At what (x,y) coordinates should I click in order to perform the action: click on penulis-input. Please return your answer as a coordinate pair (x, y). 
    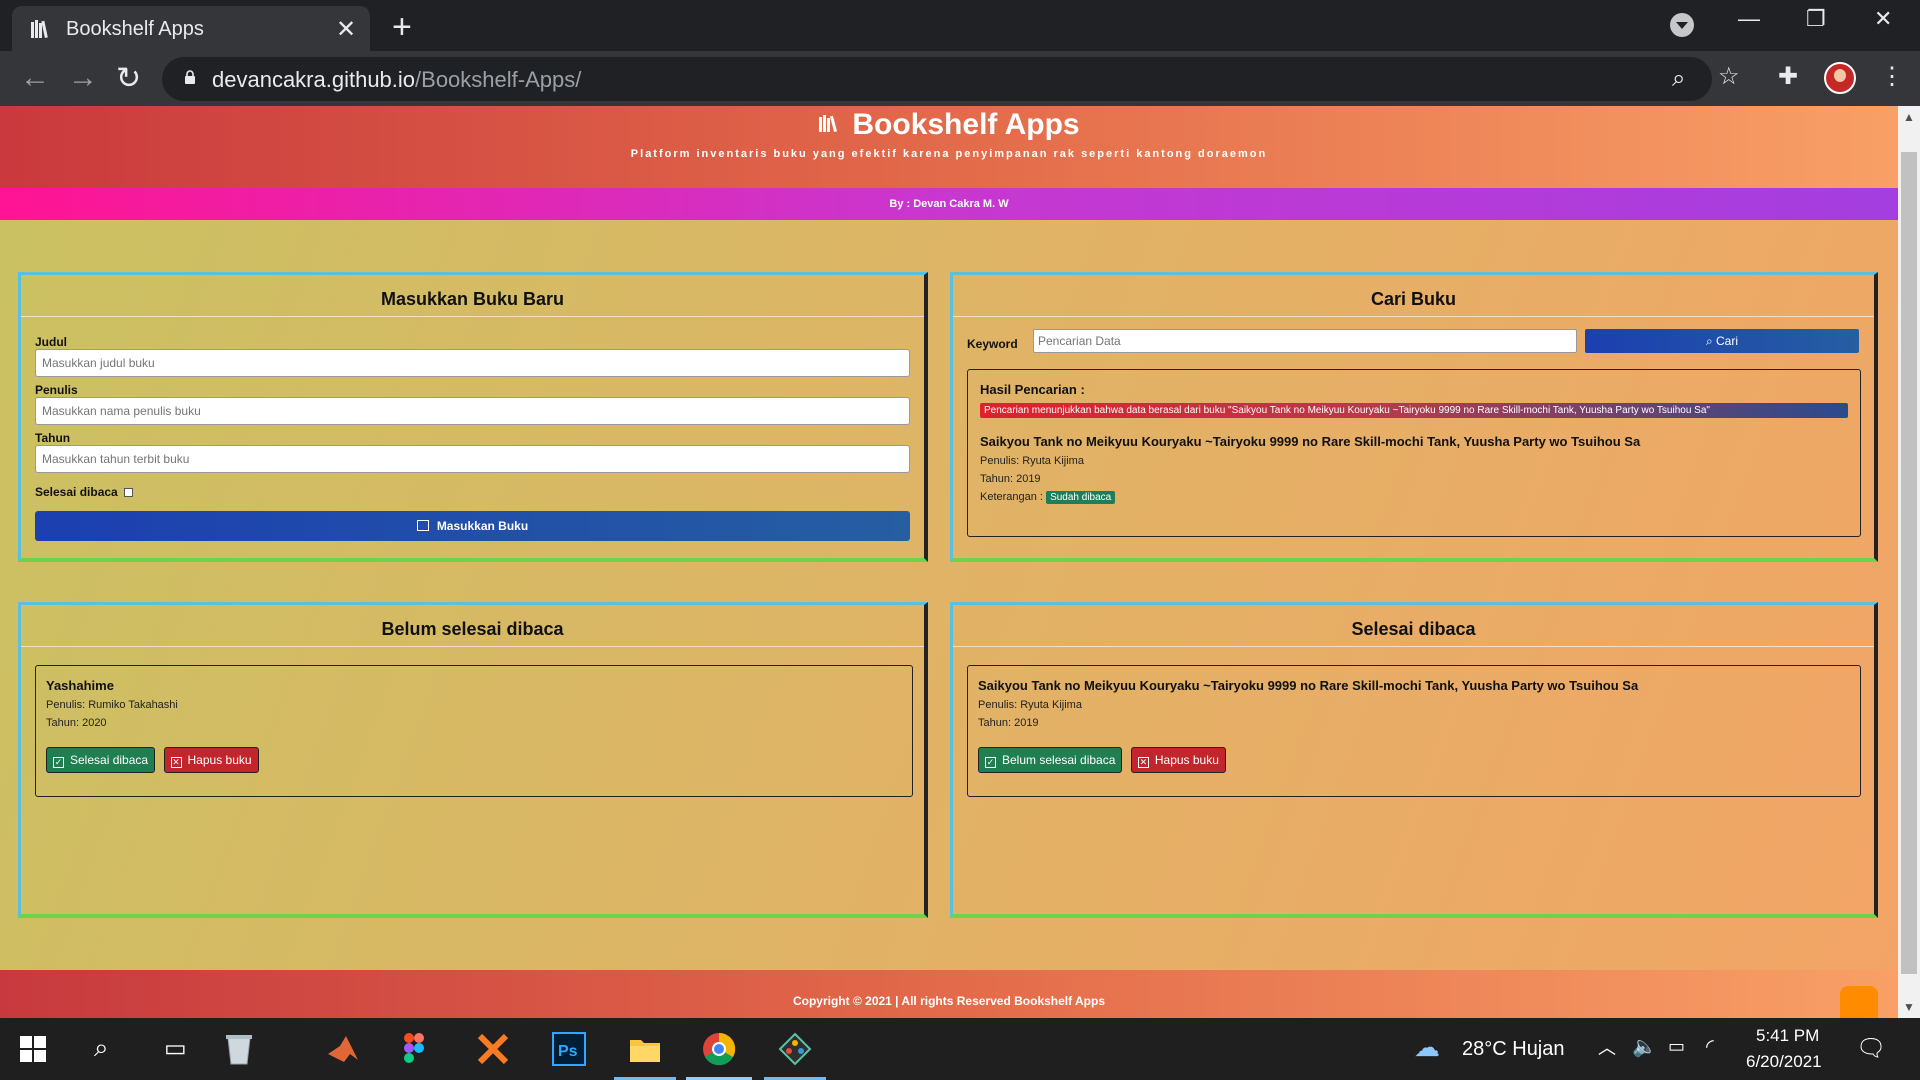
    Looking at the image, I should click on (472, 411).